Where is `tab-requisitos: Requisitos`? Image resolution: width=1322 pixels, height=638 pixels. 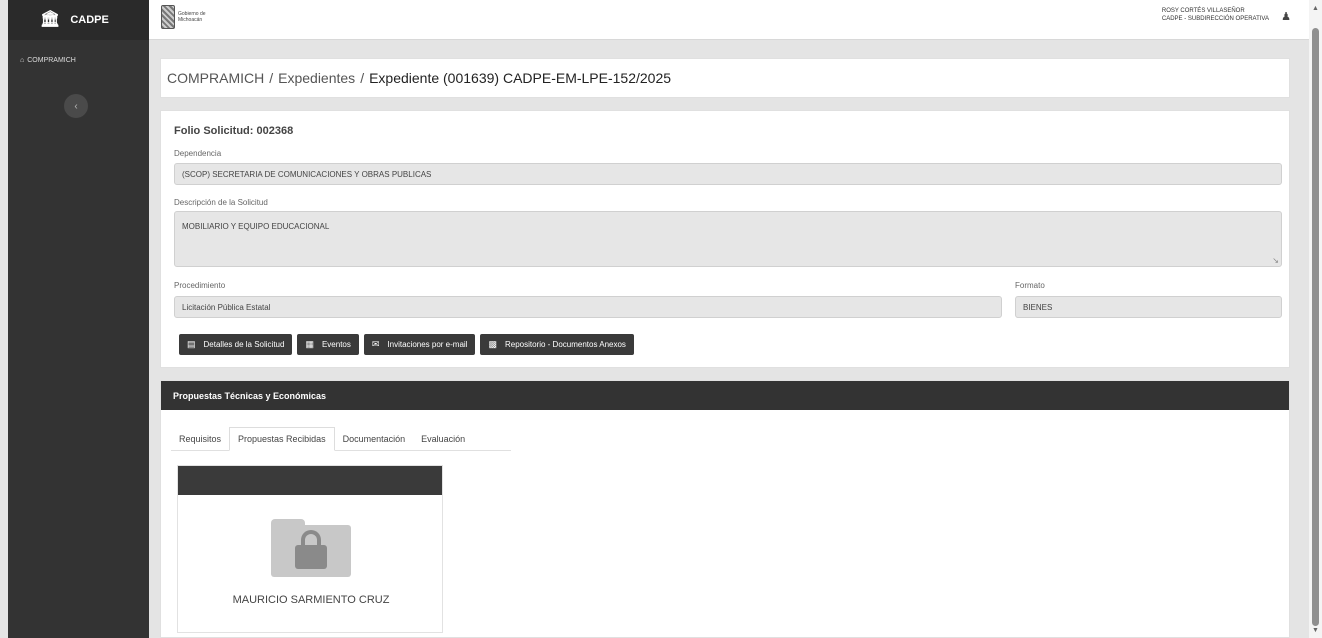 tab-requisitos: Requisitos is located at coordinates (200, 439).